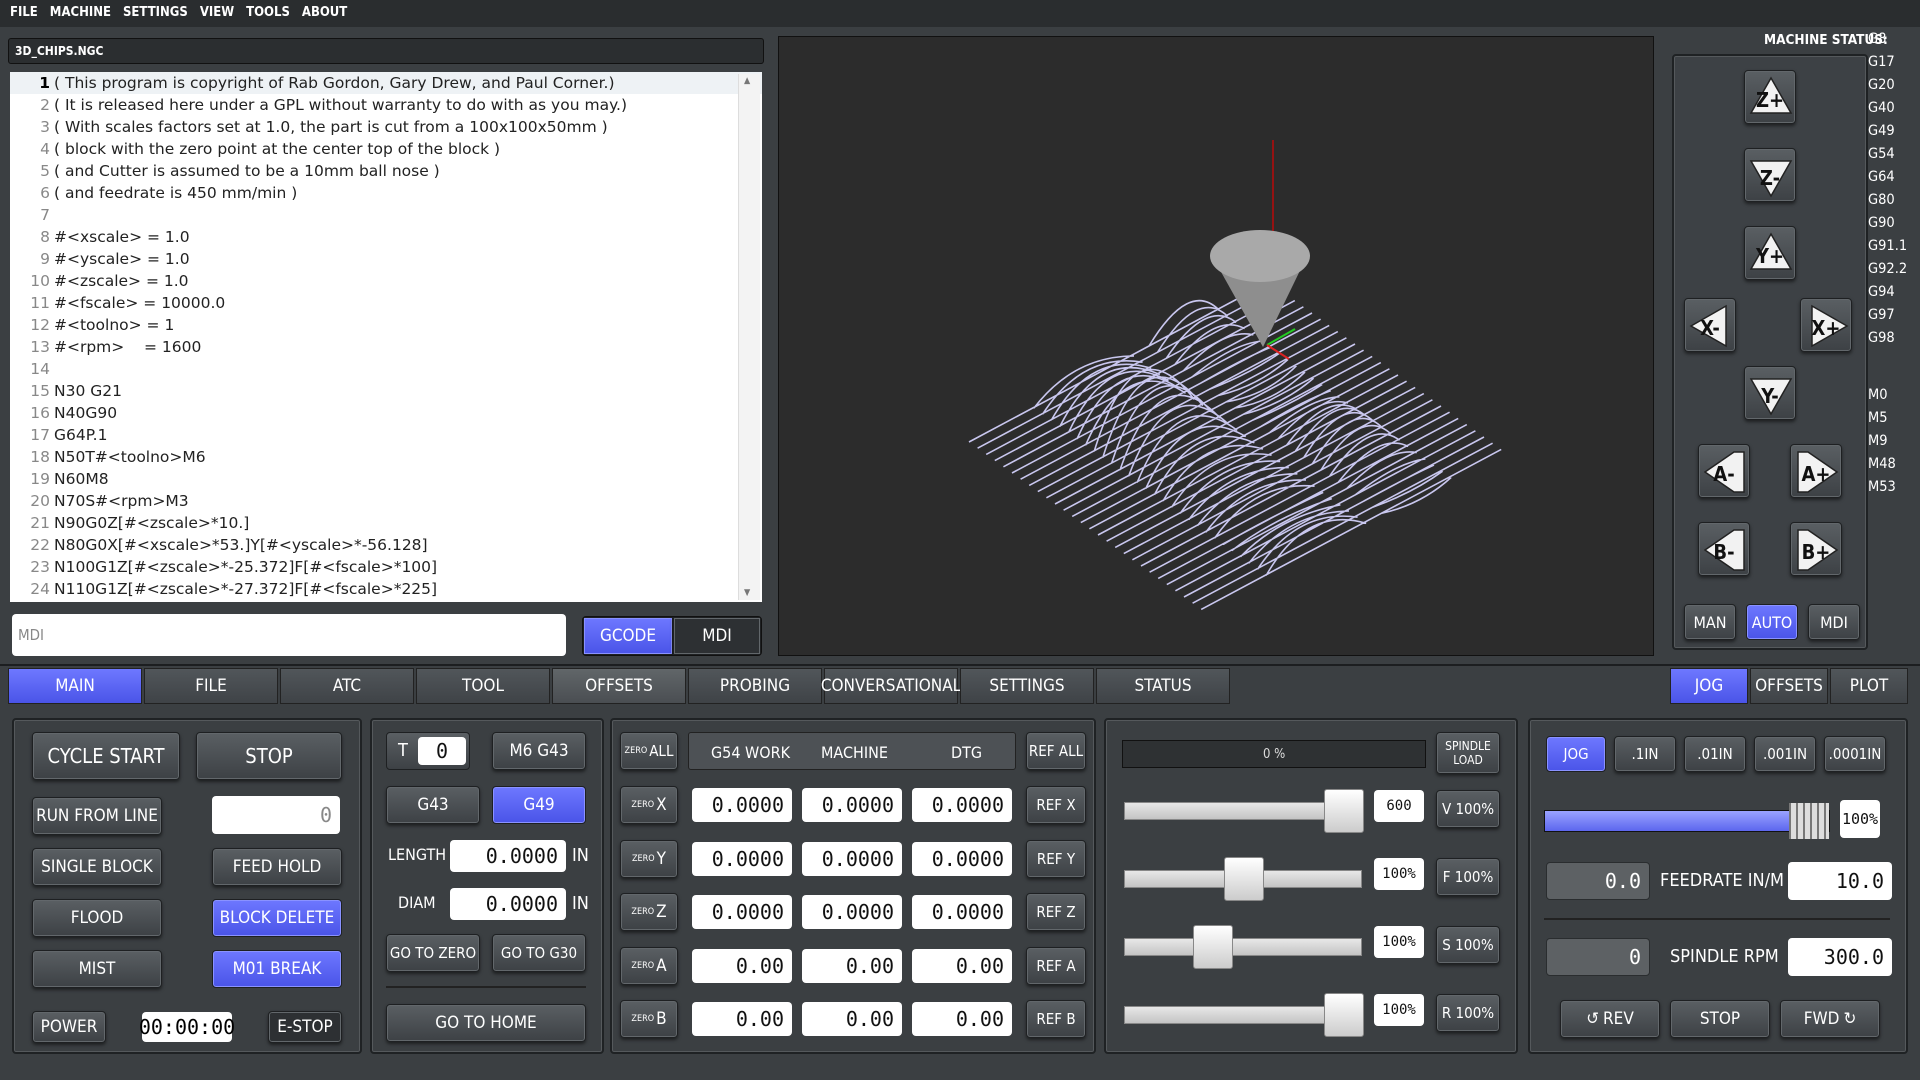 The width and height of the screenshot is (1920, 1080). Describe the element at coordinates (433, 953) in the screenshot. I see `go-to-zero-button: GO TO ZERO` at that location.